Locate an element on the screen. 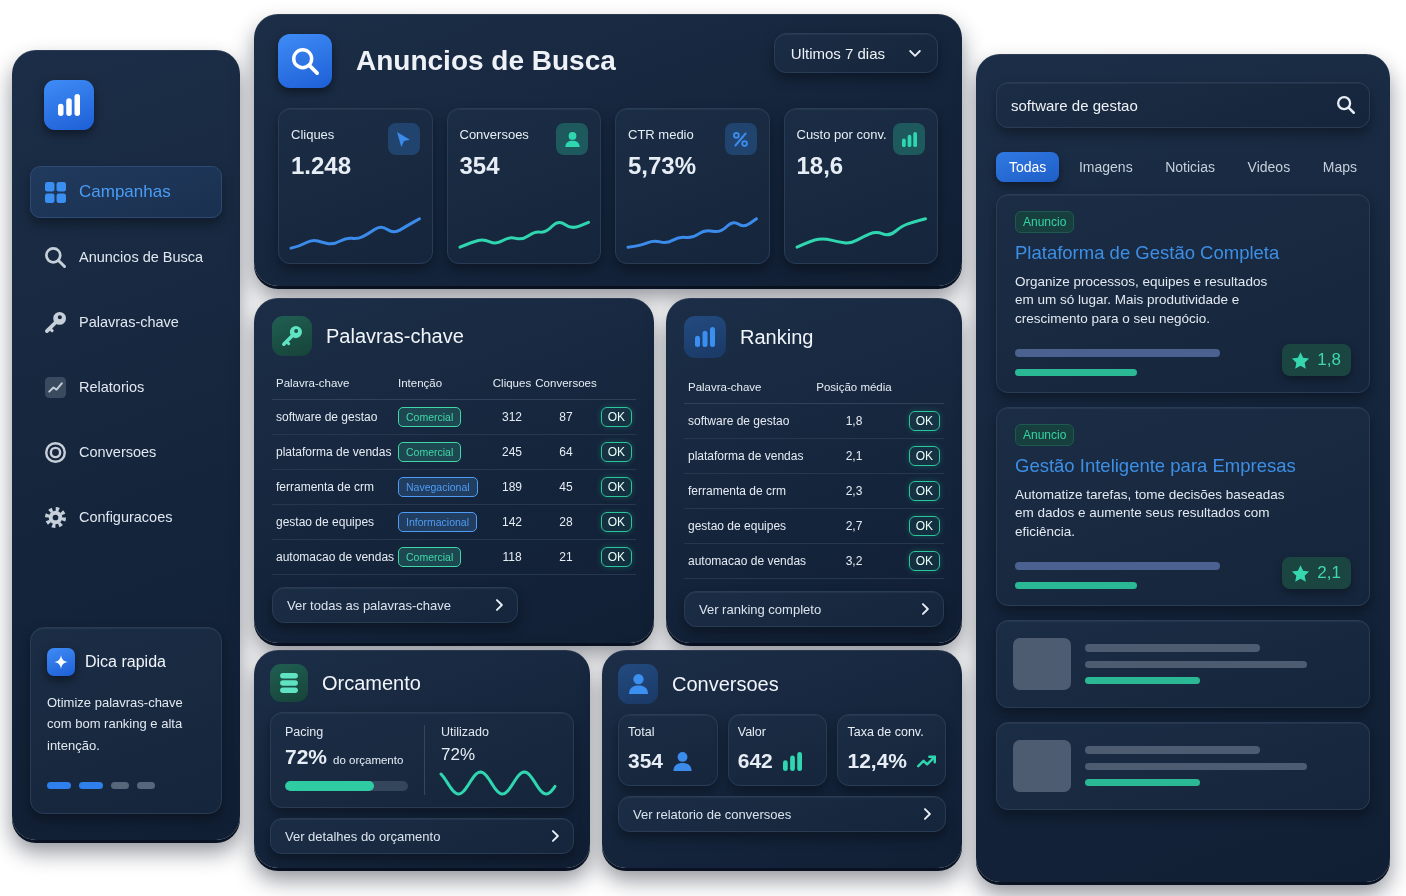 The image size is (1406, 896). tab: Imagens is located at coordinates (1105, 167).